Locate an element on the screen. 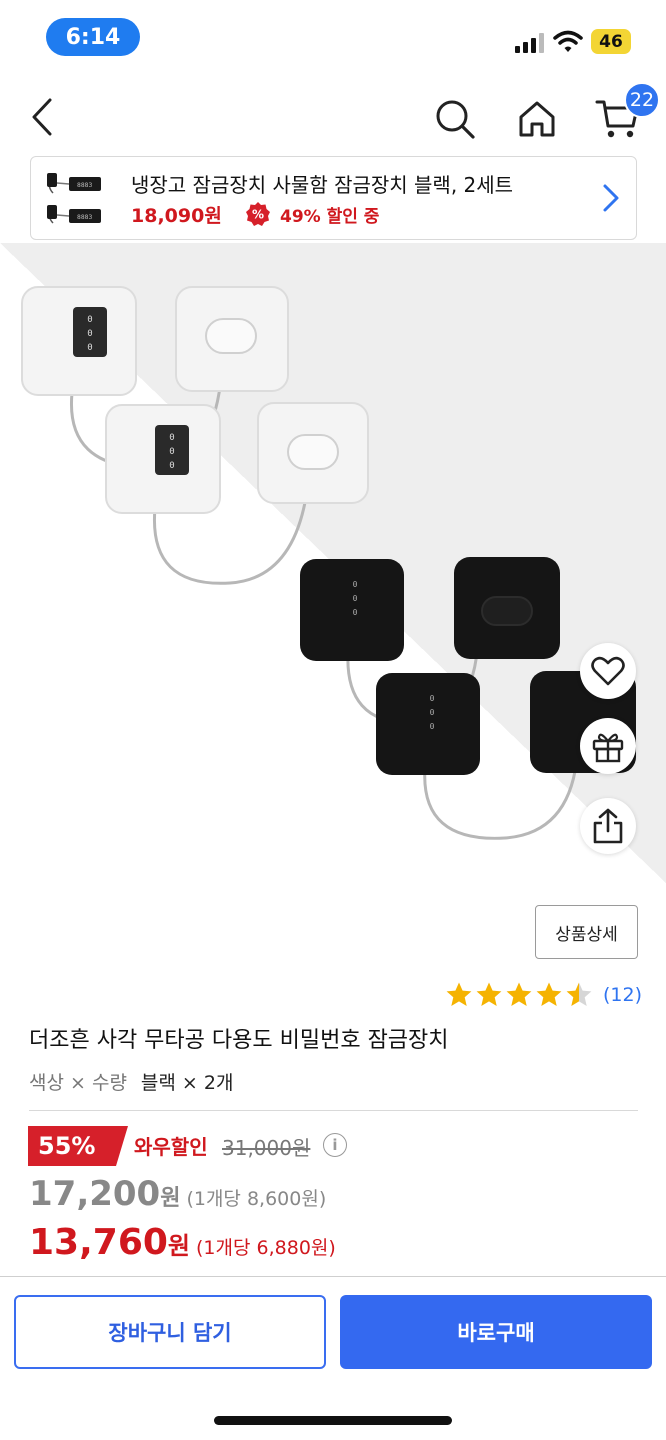  sale-unit-price: (1개당 8,600원) is located at coordinates (256, 1199).